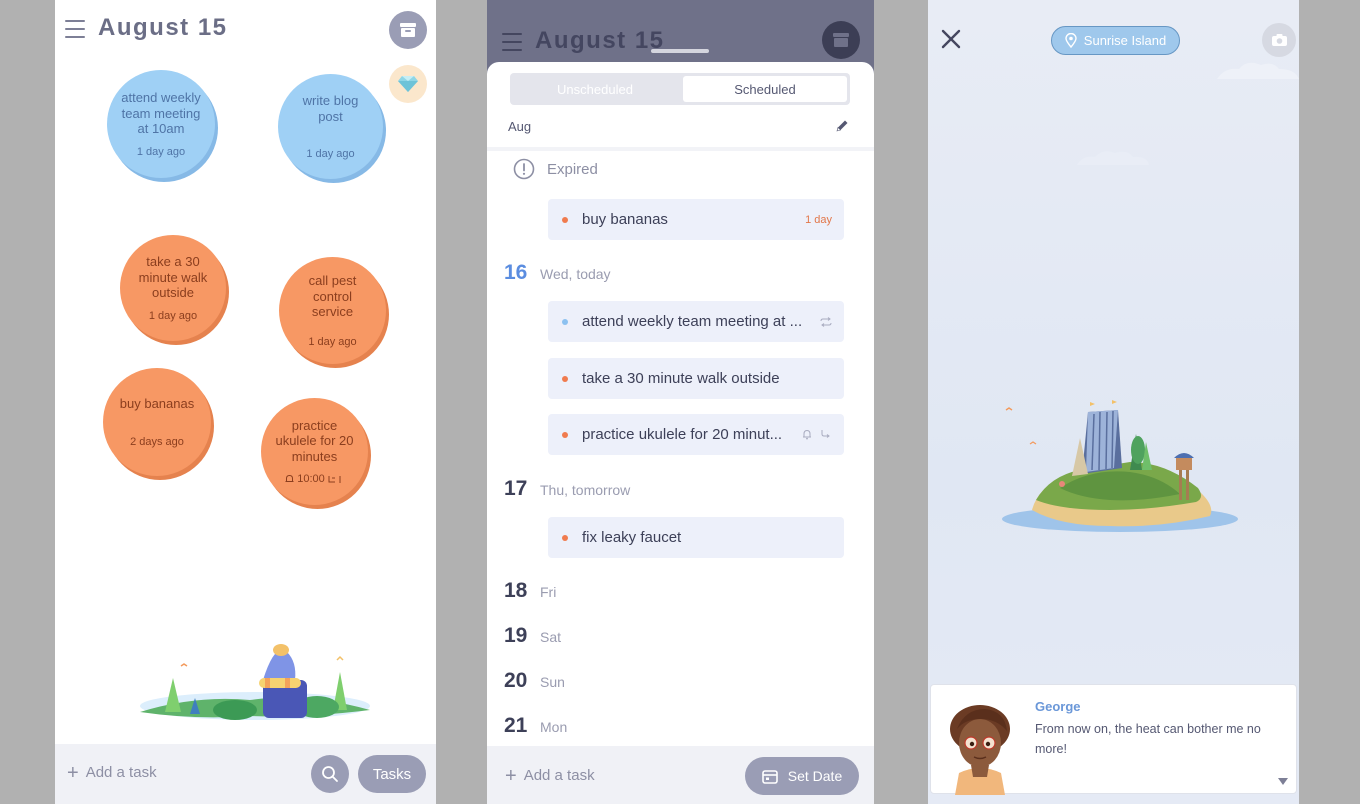 The image size is (1360, 804). I want to click on gem-button, so click(408, 84).